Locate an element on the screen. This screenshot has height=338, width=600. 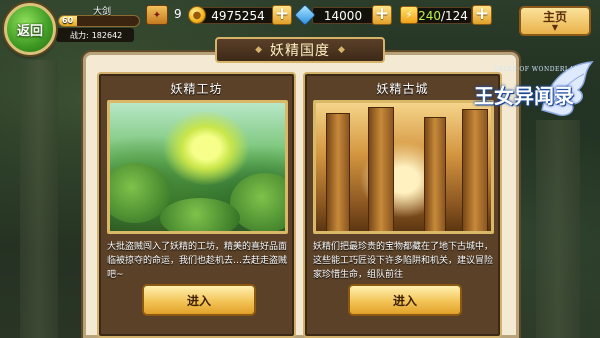
add-diamond-button: + is located at coordinates (382, 15).